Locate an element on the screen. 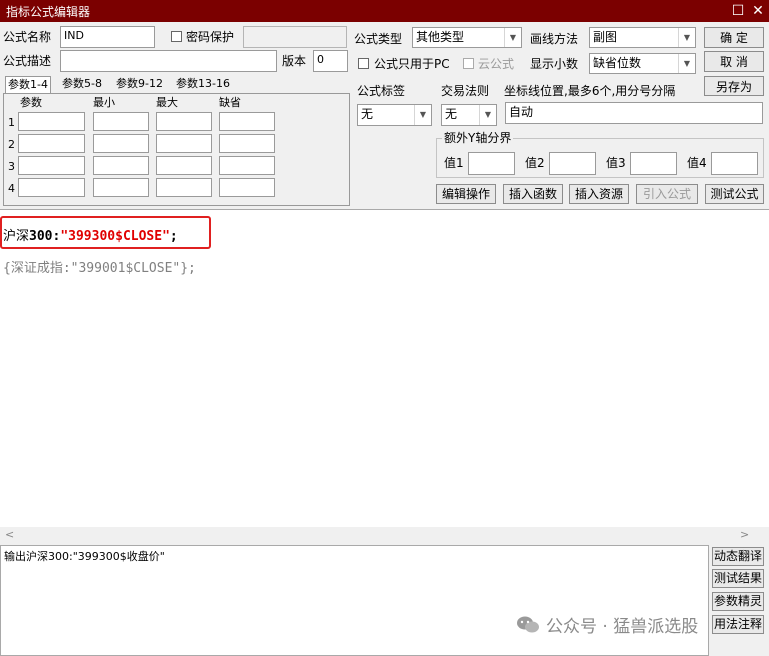  cancel-button: 取 消 is located at coordinates (734, 61).